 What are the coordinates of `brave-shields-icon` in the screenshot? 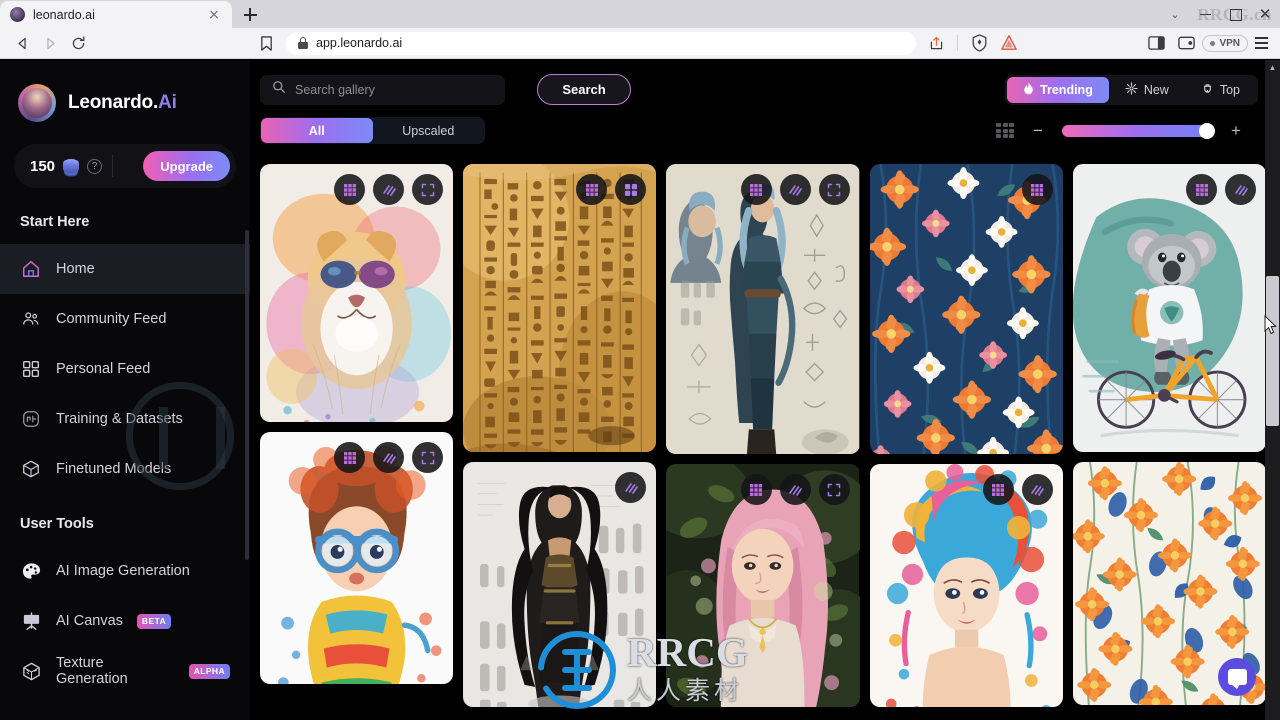 It's located at (979, 43).